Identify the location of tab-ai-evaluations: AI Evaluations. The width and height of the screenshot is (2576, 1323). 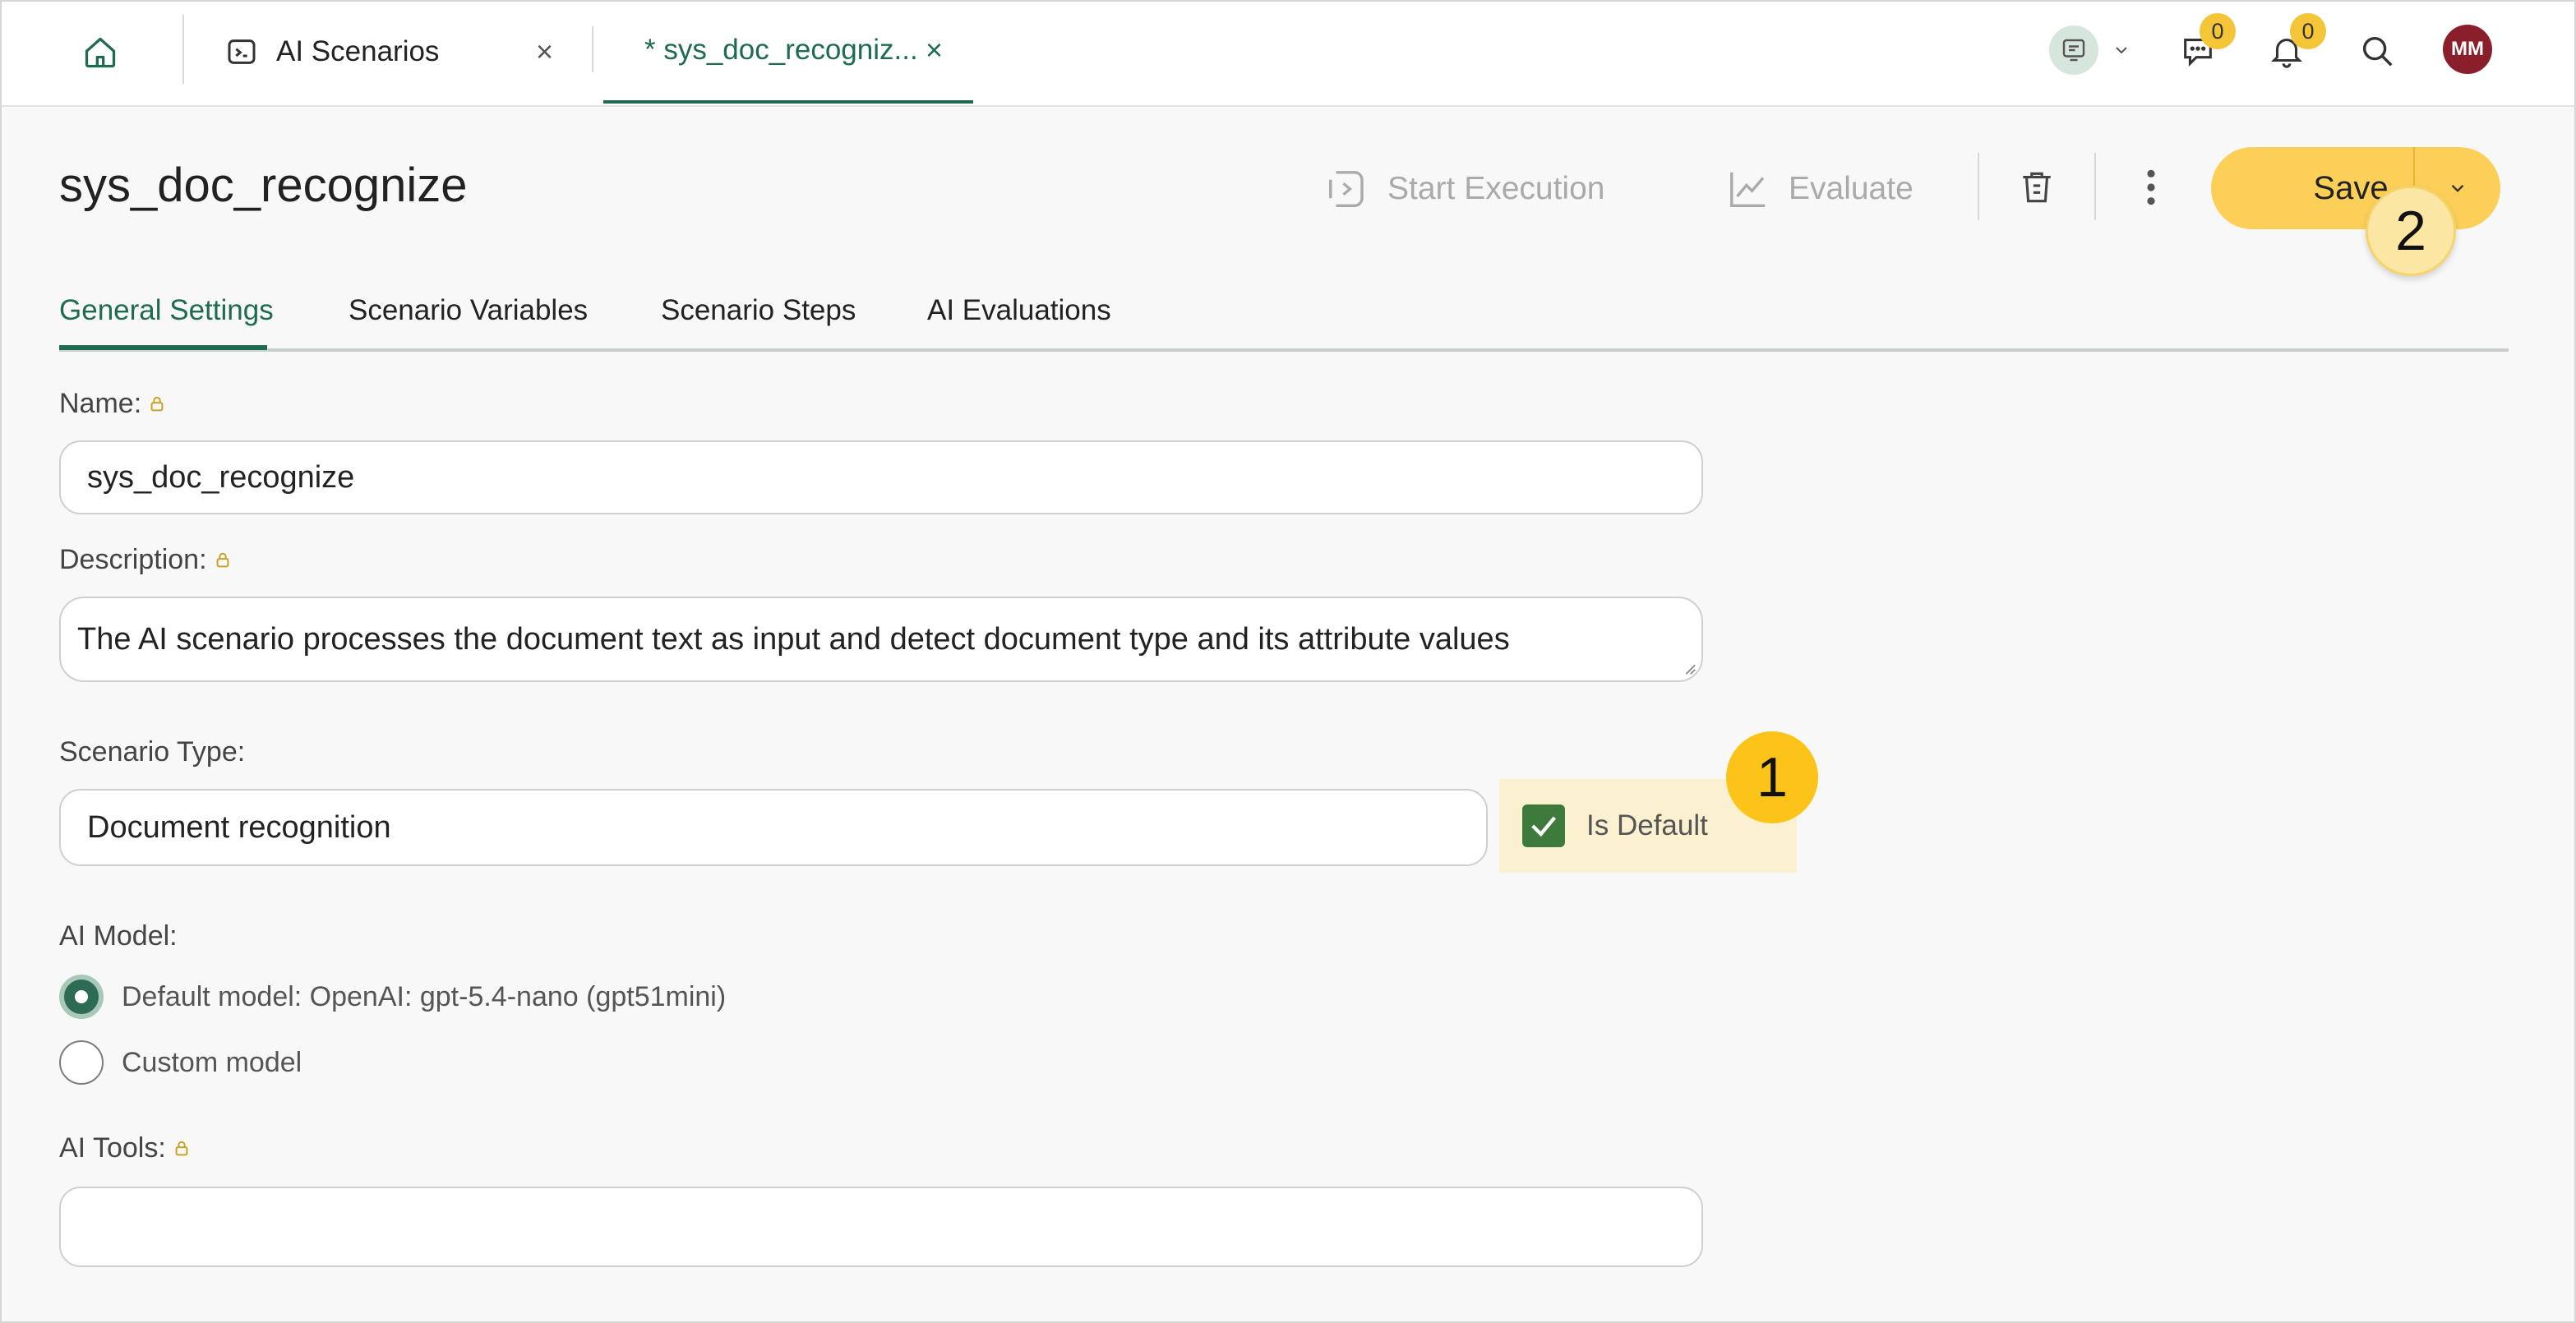
(1019, 311).